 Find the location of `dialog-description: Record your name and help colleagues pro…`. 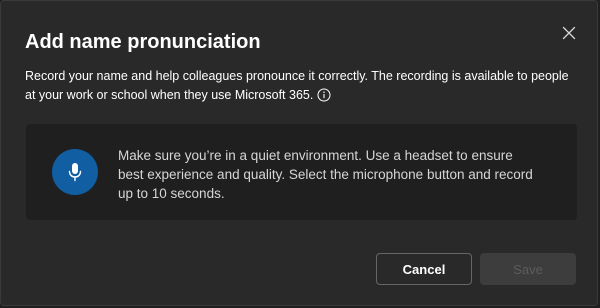

dialog-description: Record your name and help colleagues pro… is located at coordinates (301, 86).